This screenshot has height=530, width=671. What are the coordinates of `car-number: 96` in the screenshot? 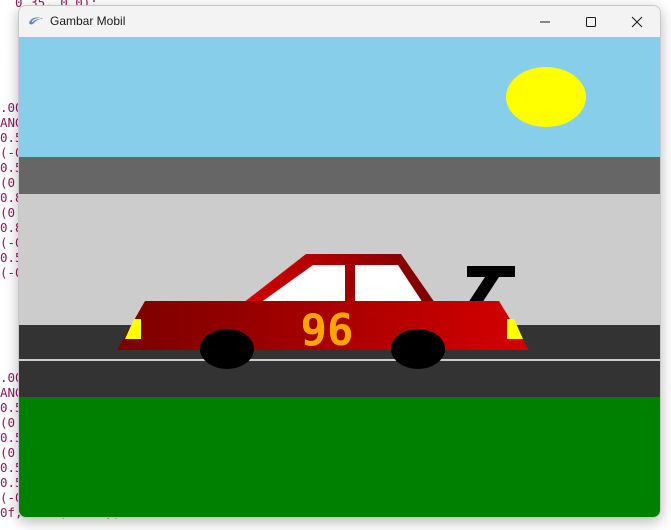 It's located at (327, 330).